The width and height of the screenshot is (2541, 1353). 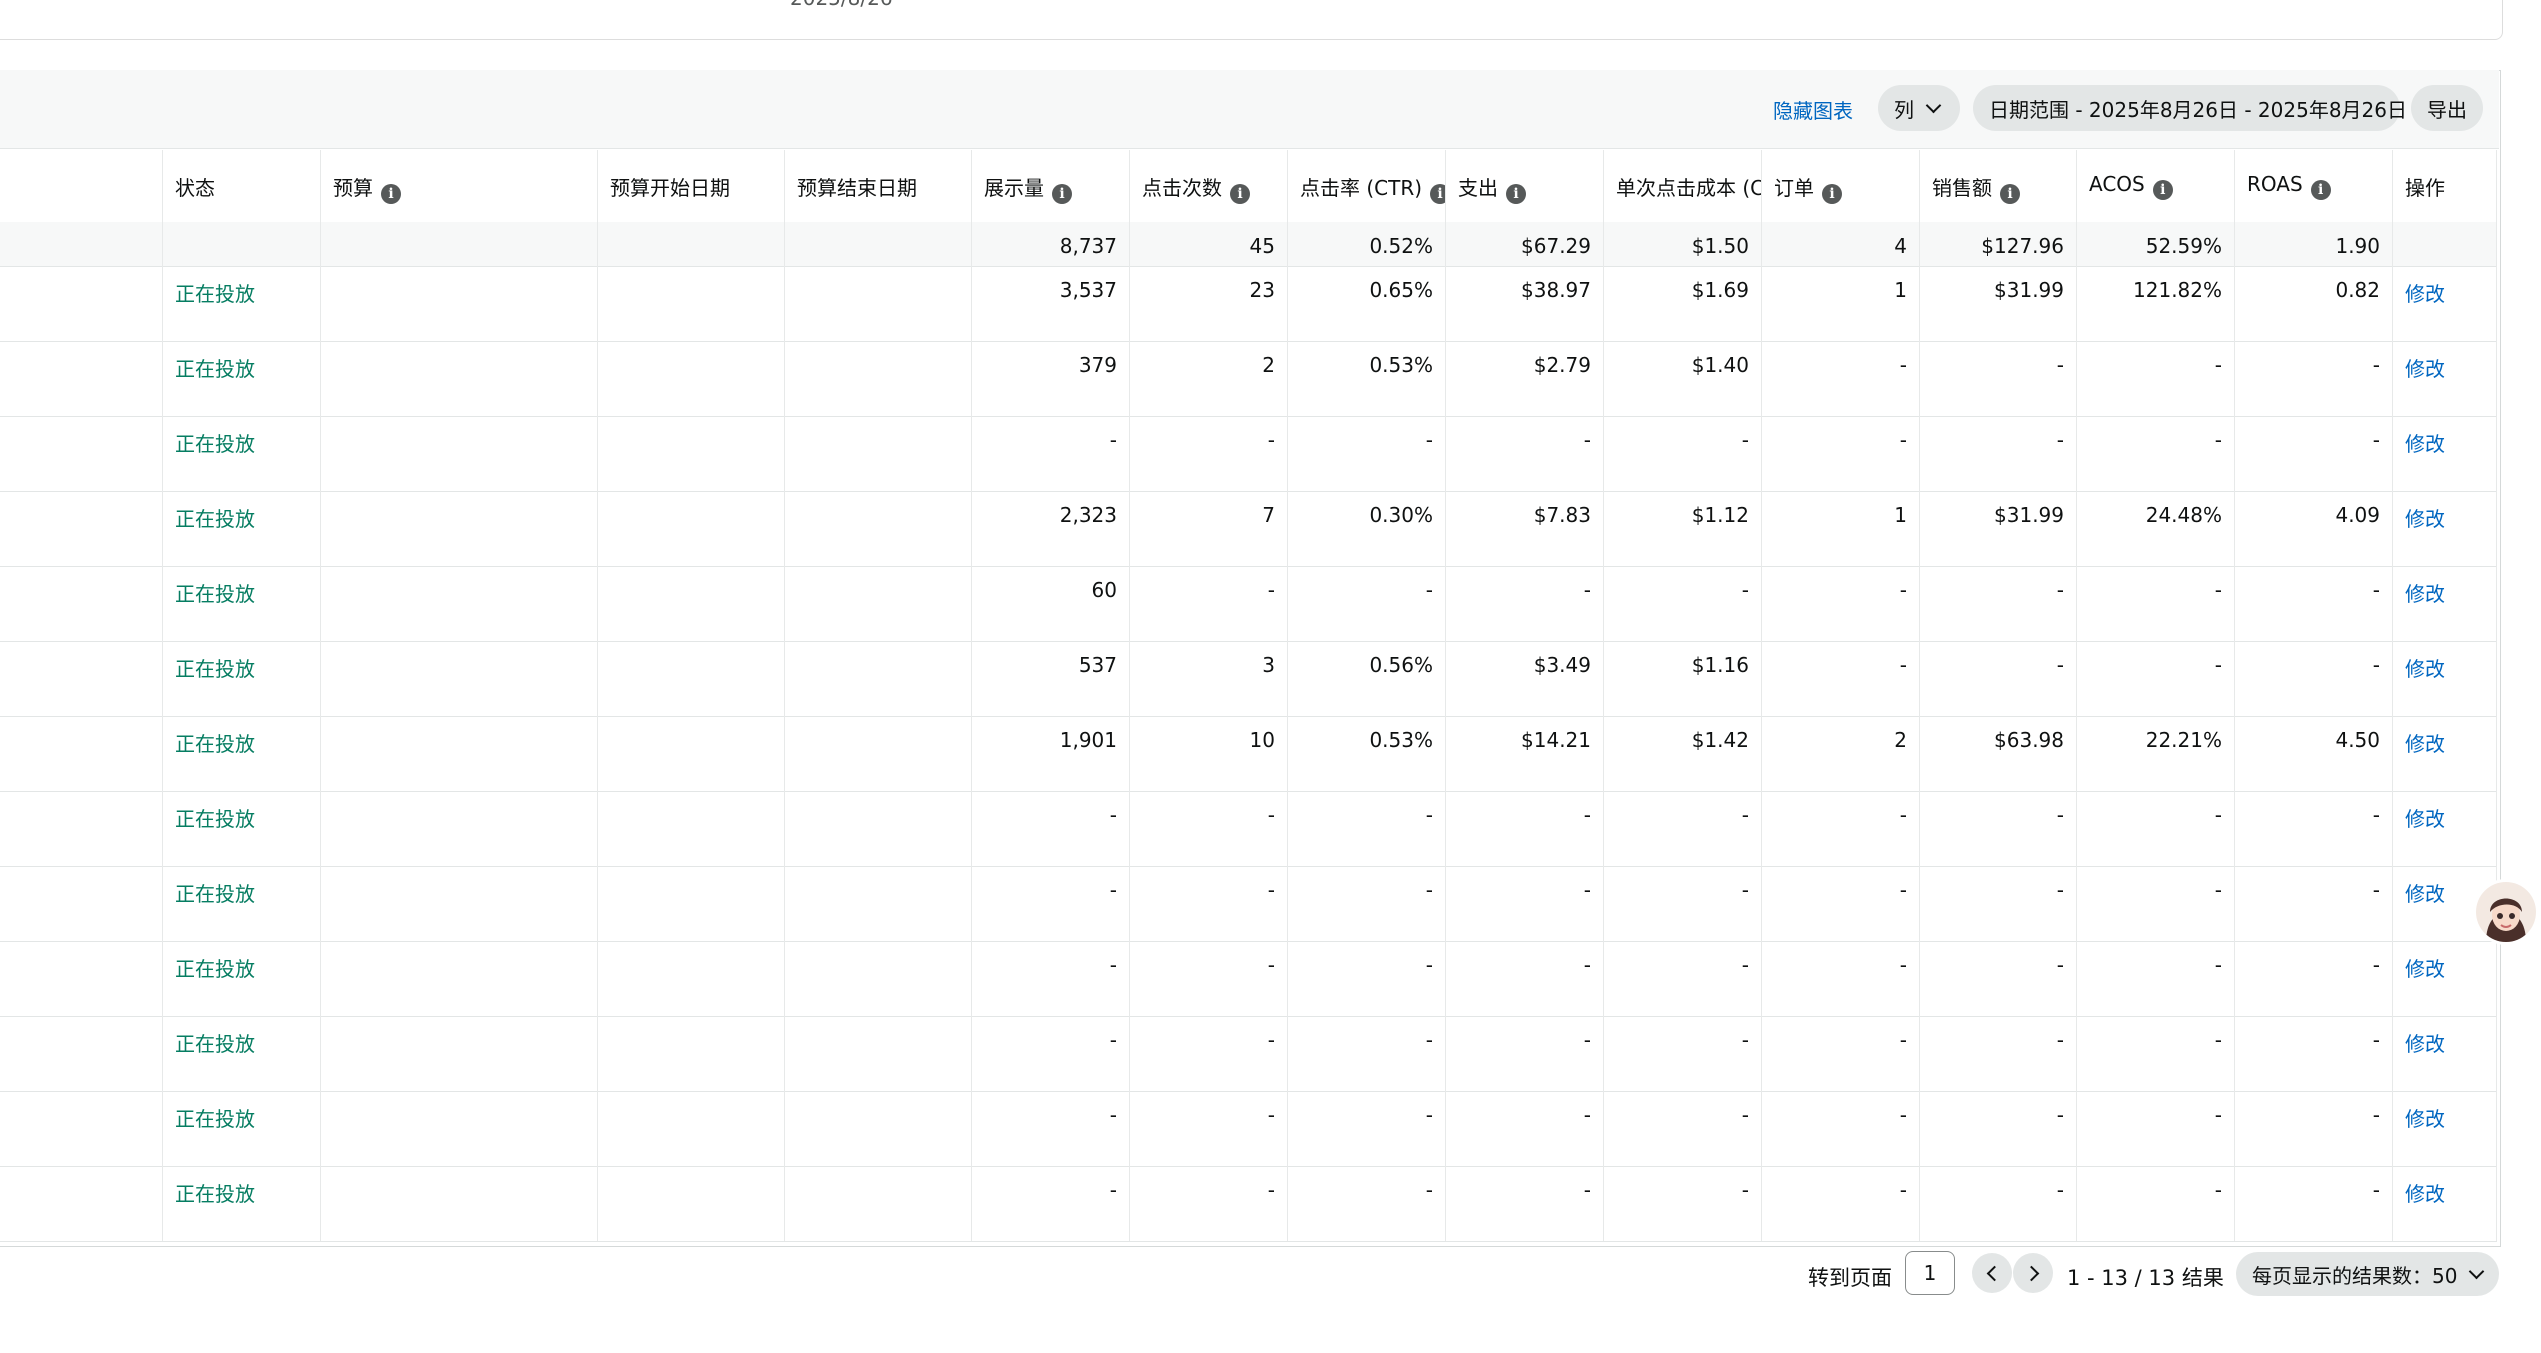 I want to click on avatar-face-icon, so click(x=2506, y=920).